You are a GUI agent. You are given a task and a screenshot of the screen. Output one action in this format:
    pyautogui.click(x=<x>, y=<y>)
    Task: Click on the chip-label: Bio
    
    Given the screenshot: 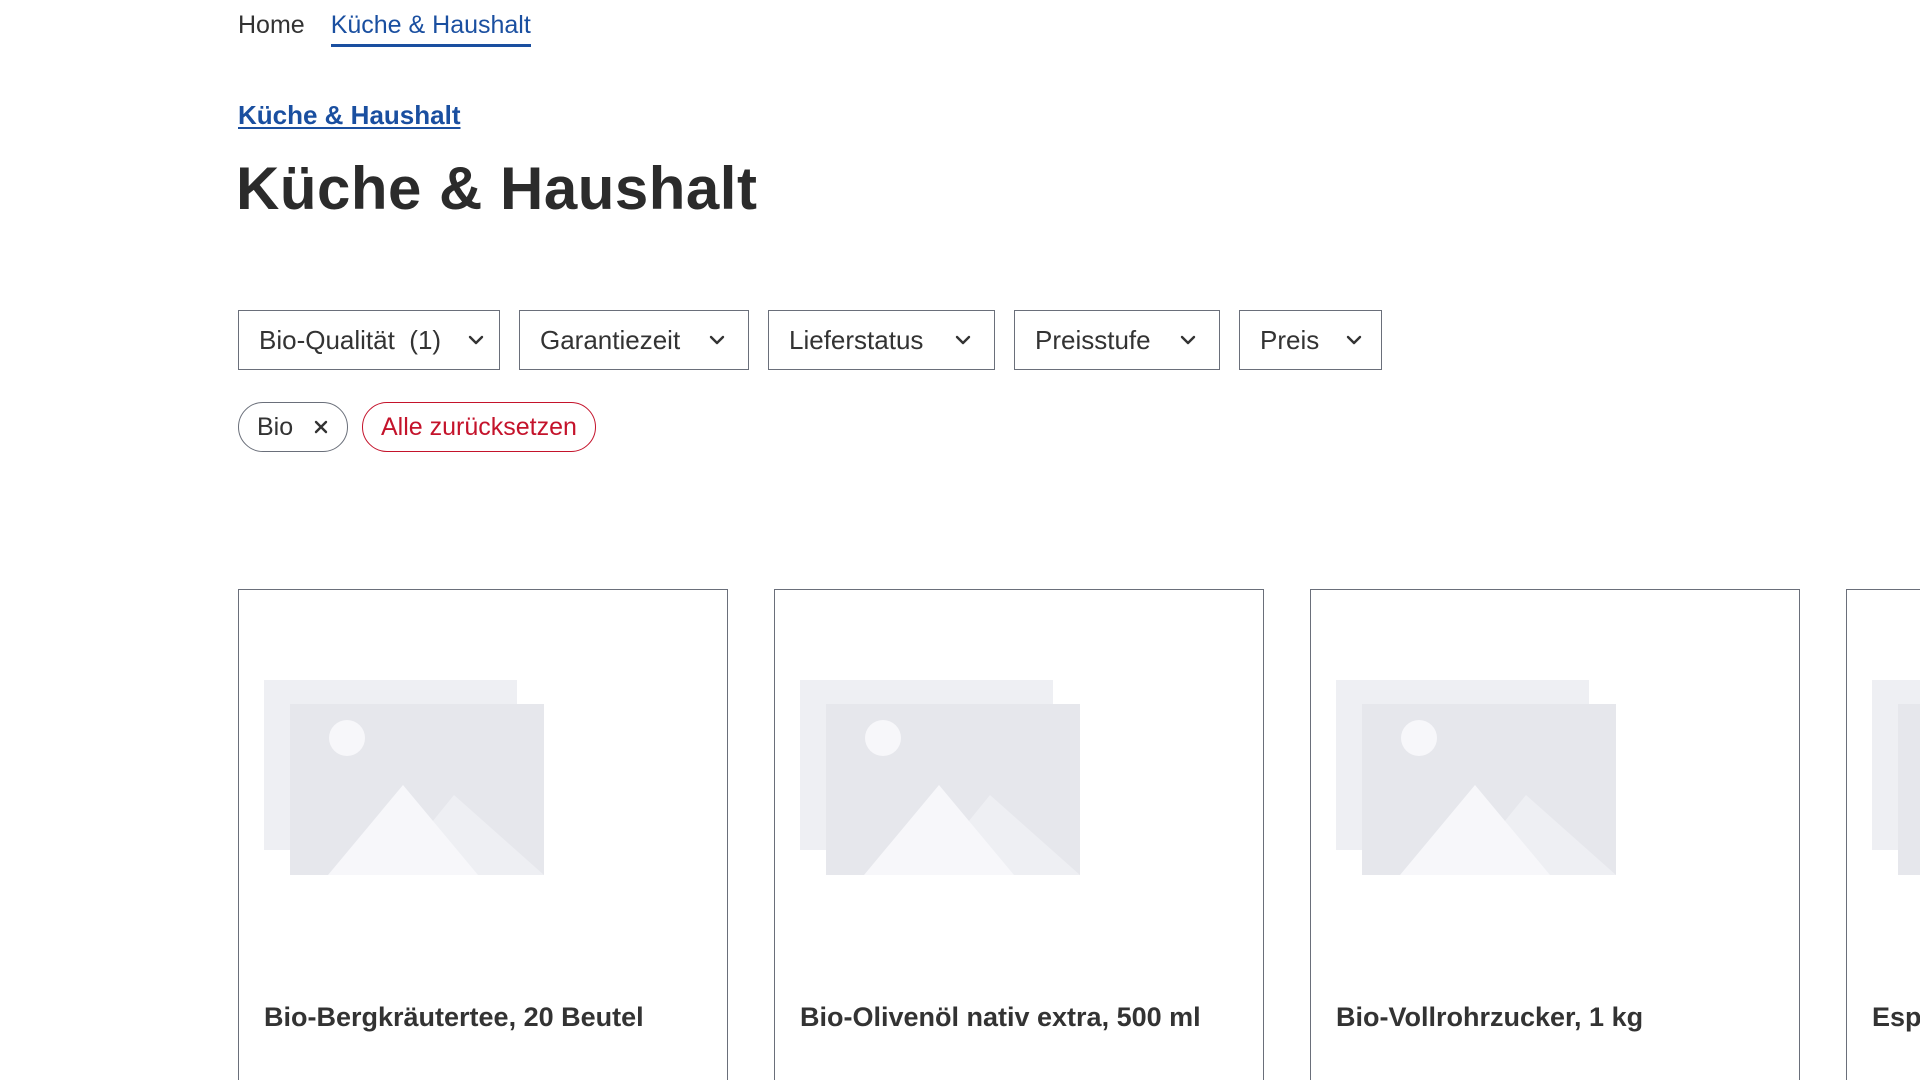 What is the action you would take?
    pyautogui.click(x=275, y=426)
    